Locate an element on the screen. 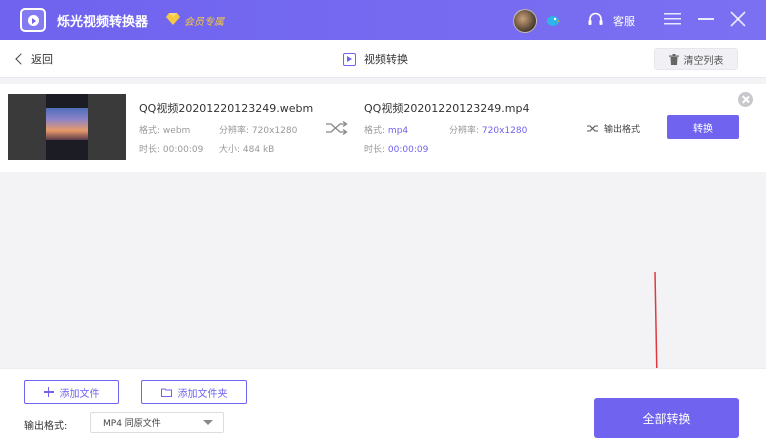  target-duration-value: 00:00:09 is located at coordinates (408, 150).